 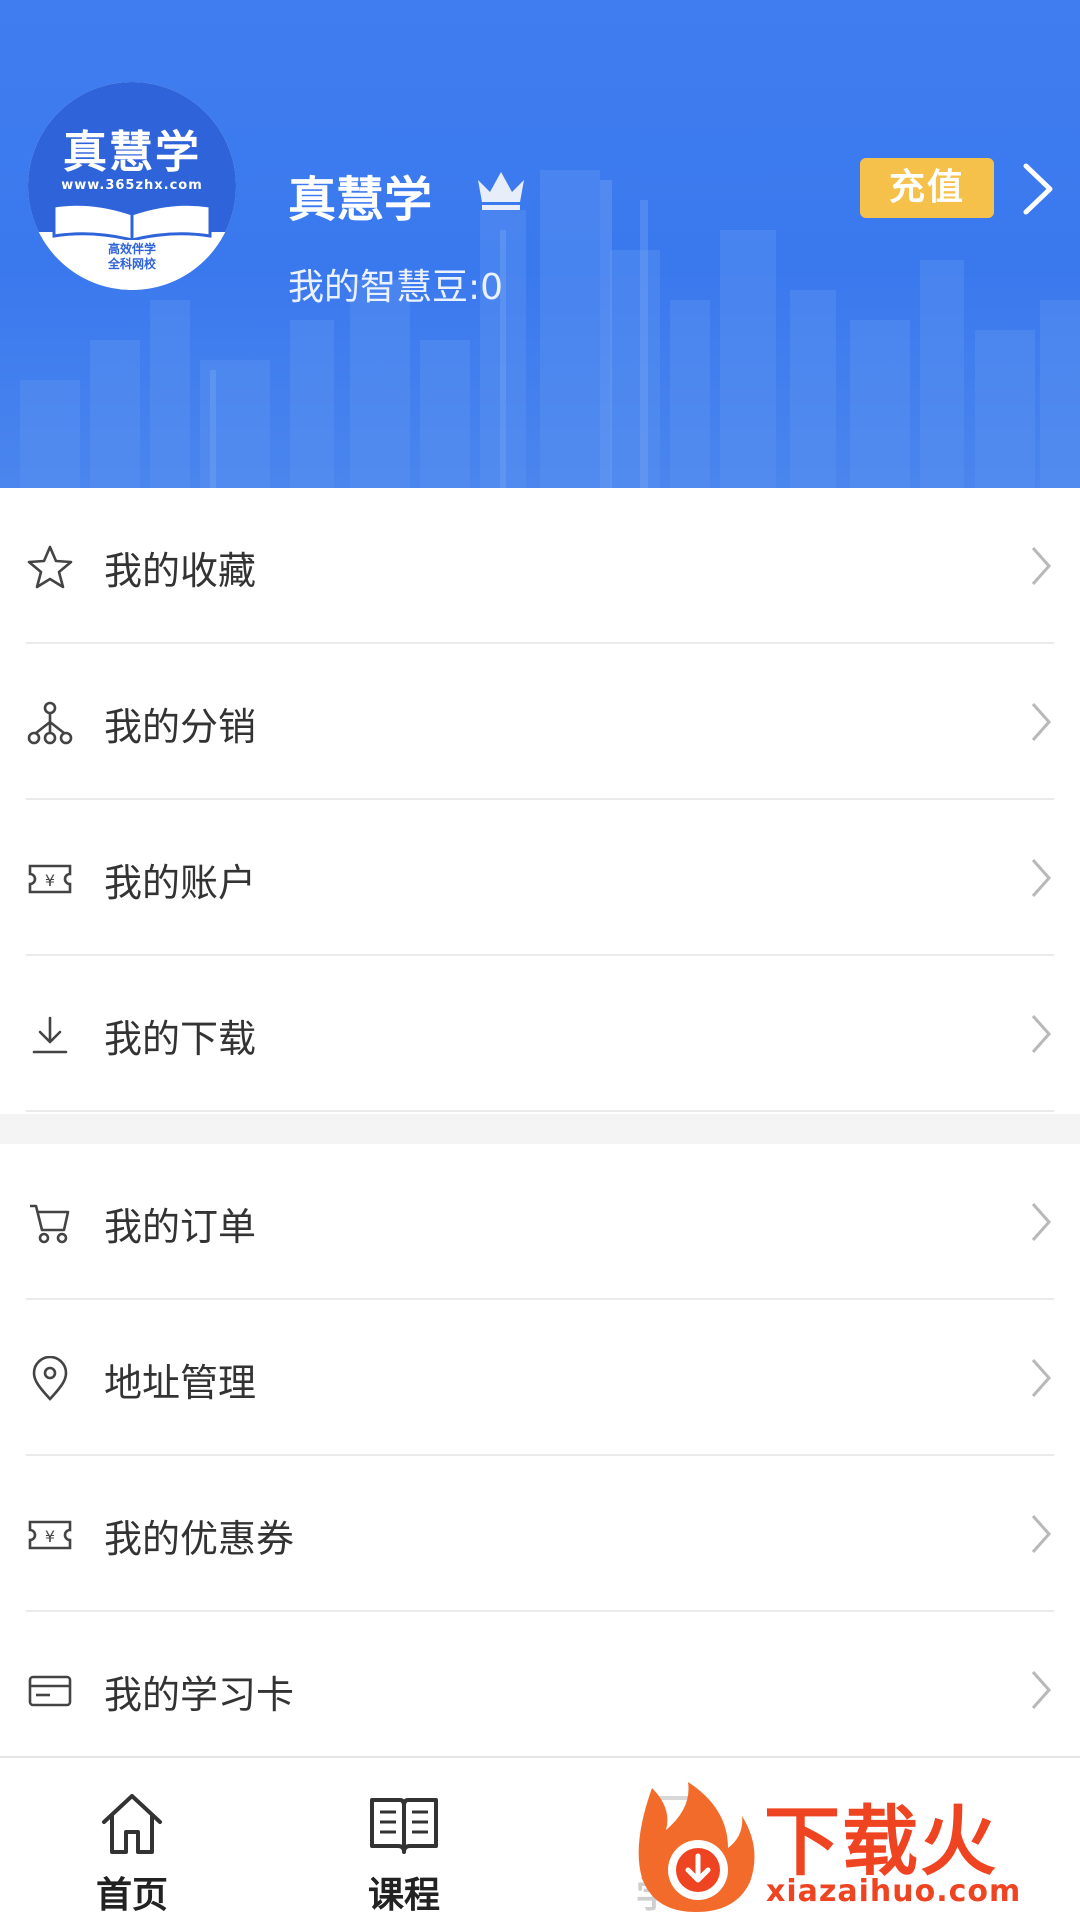 What do you see at coordinates (501, 191) in the screenshot?
I see `crown-icon` at bounding box center [501, 191].